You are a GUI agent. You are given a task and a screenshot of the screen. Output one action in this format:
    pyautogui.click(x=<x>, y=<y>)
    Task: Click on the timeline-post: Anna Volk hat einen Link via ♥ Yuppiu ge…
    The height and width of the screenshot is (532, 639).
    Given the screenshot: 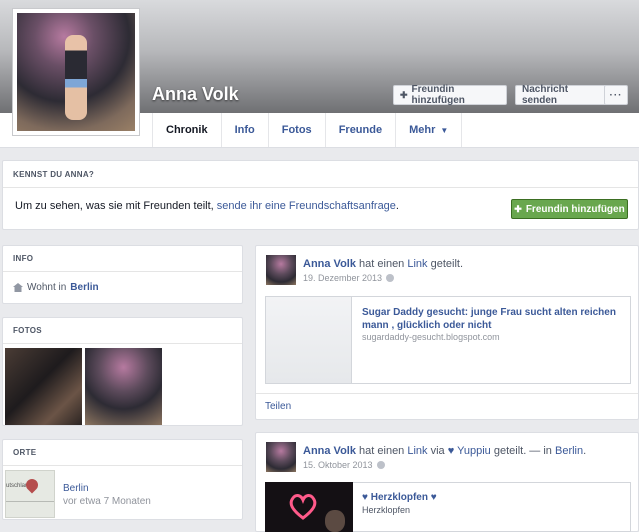 What is the action you would take?
    pyautogui.click(x=447, y=482)
    